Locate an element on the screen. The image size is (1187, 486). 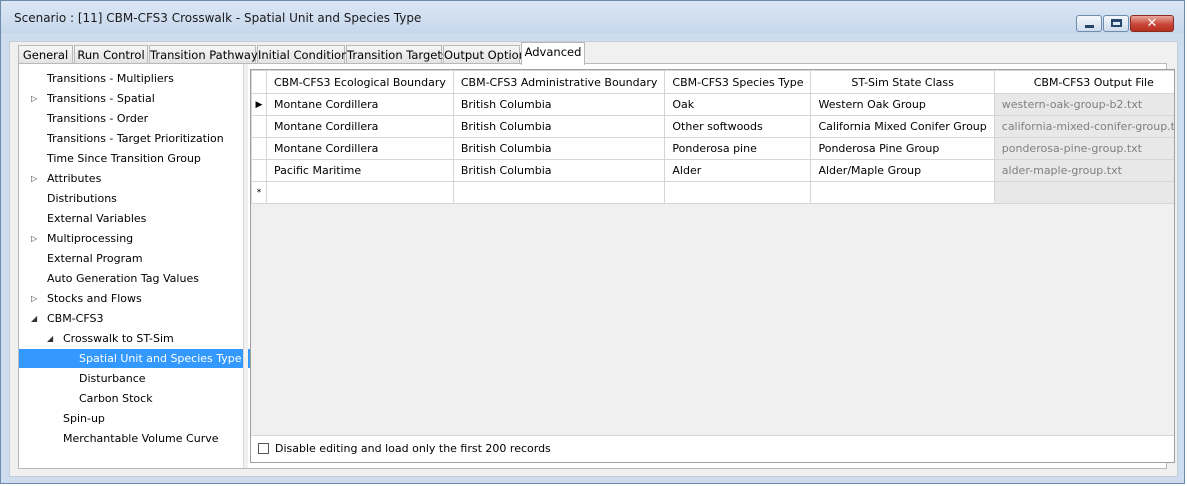
table-cell: western-oak-group-b2.txt is located at coordinates (1083, 104).